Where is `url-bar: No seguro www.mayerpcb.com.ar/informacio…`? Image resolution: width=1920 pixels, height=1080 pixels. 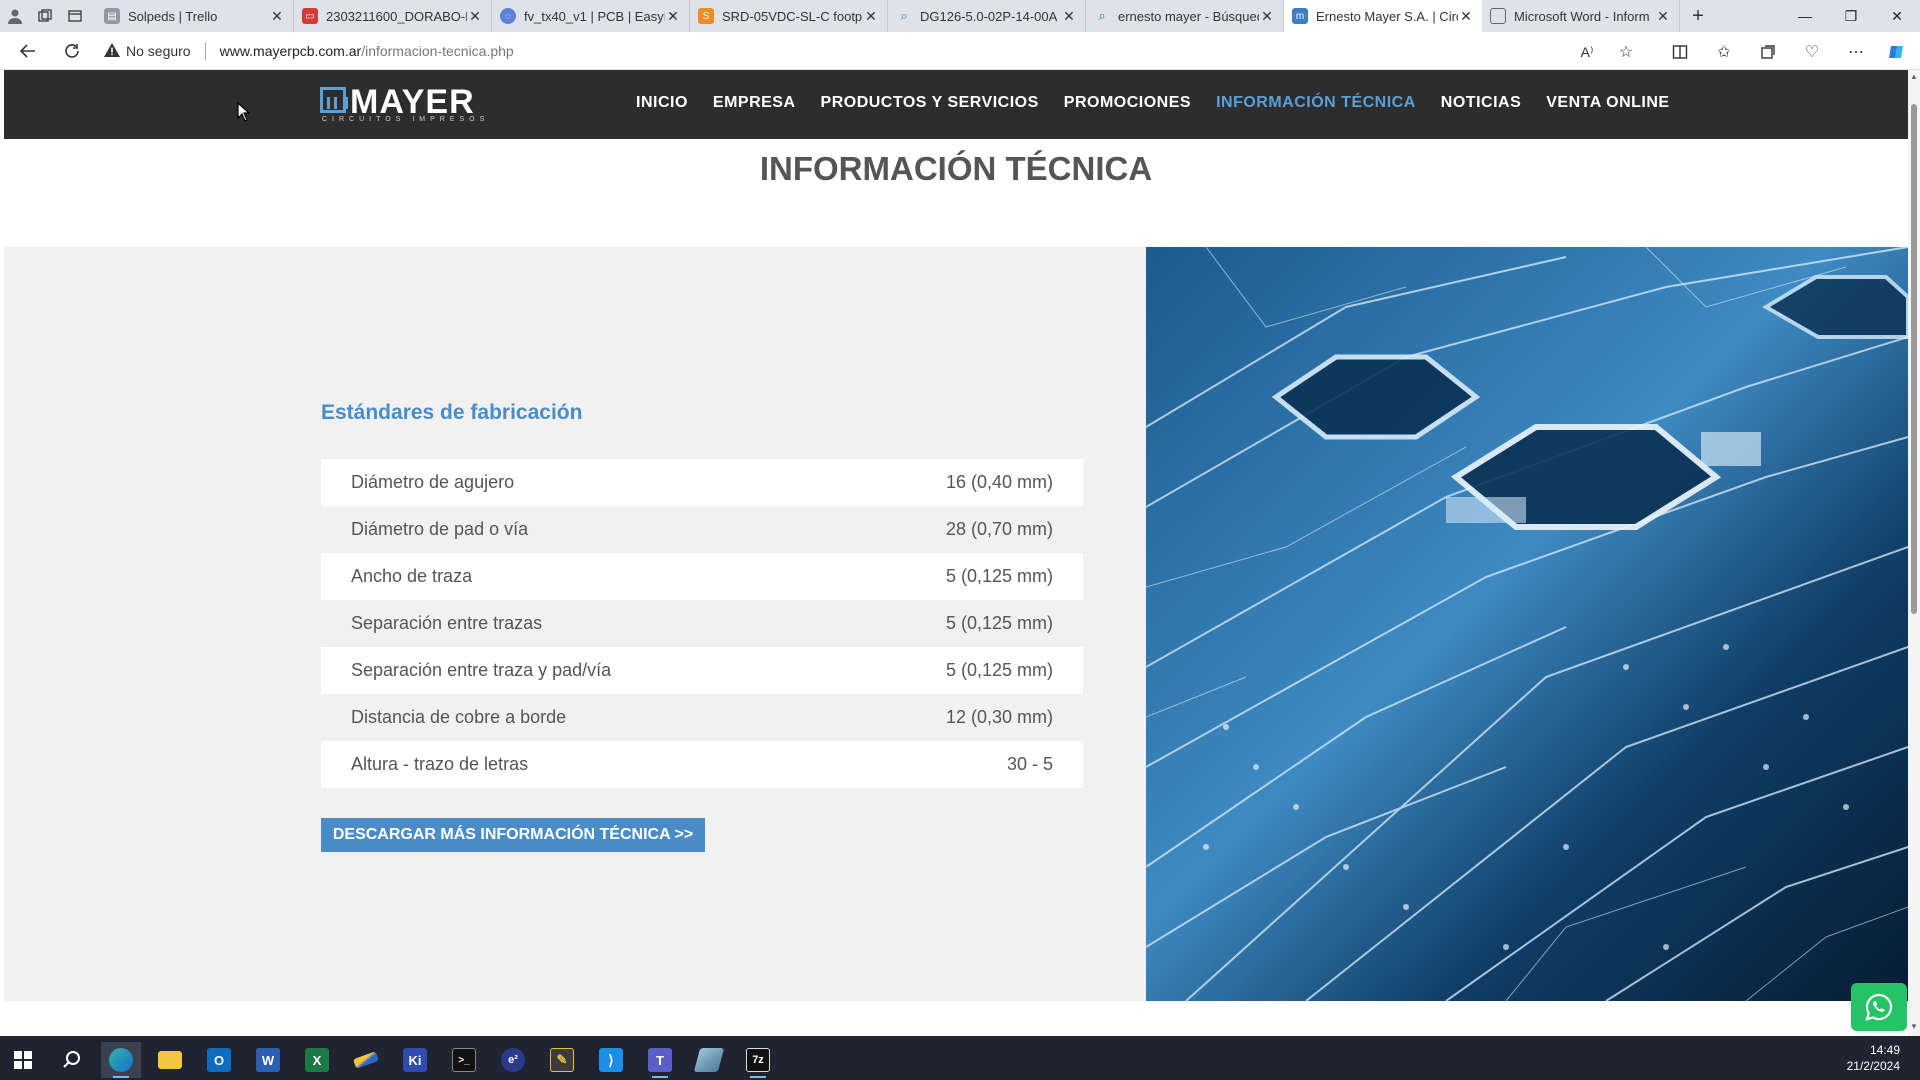 url-bar: No seguro www.mayerpcb.com.ar/informacio… is located at coordinates (864, 51).